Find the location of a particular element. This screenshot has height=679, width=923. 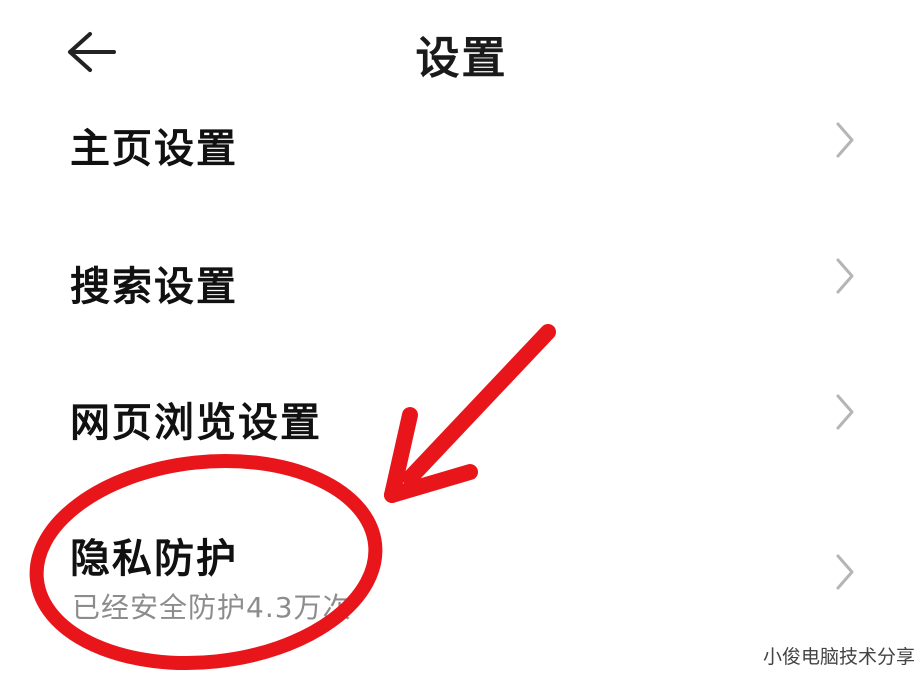

watermark-text: 小俊电脑技术分享 is located at coordinates (838, 657).